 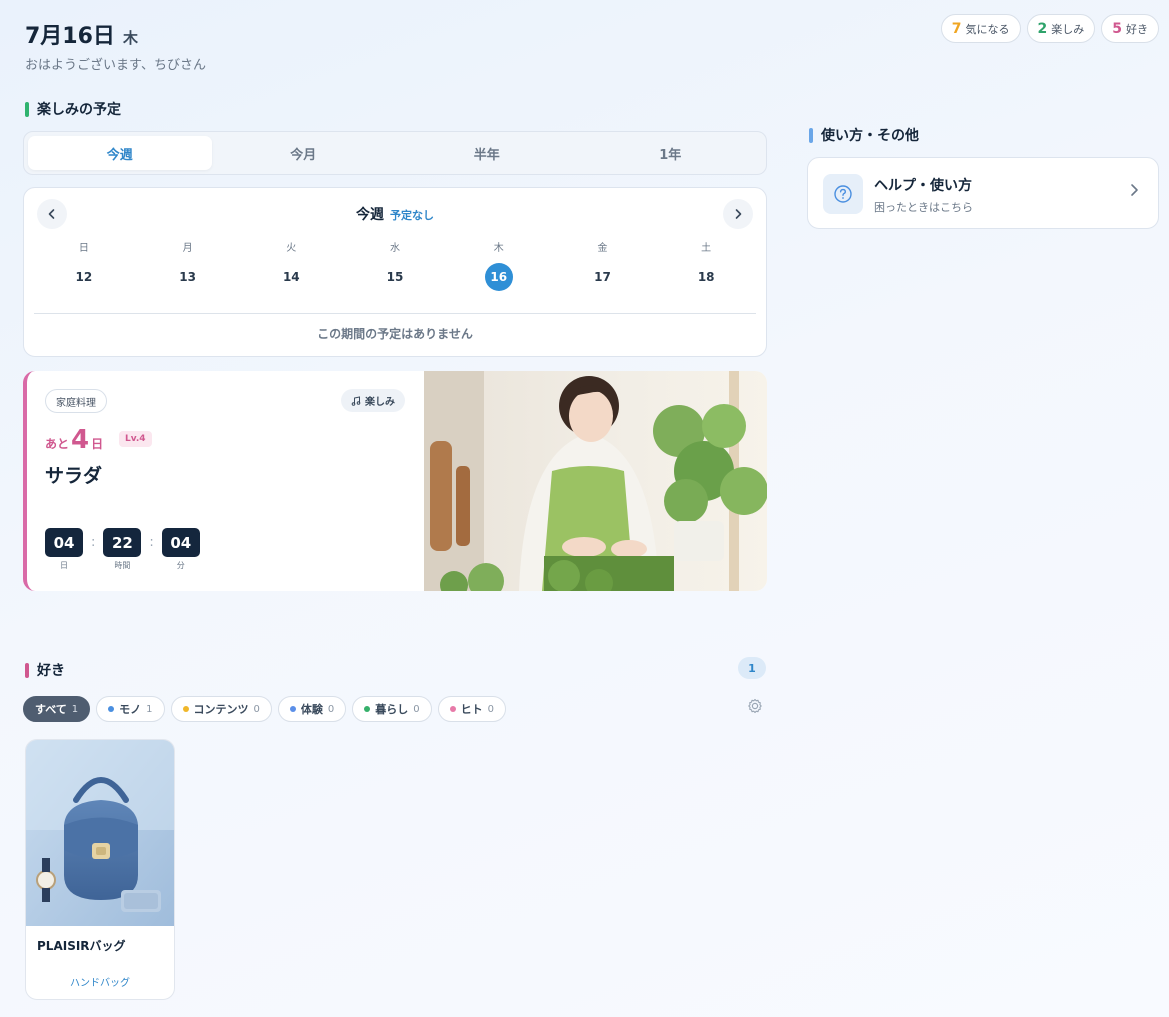 What do you see at coordinates (595, 481) in the screenshot?
I see `cooking-photo-image` at bounding box center [595, 481].